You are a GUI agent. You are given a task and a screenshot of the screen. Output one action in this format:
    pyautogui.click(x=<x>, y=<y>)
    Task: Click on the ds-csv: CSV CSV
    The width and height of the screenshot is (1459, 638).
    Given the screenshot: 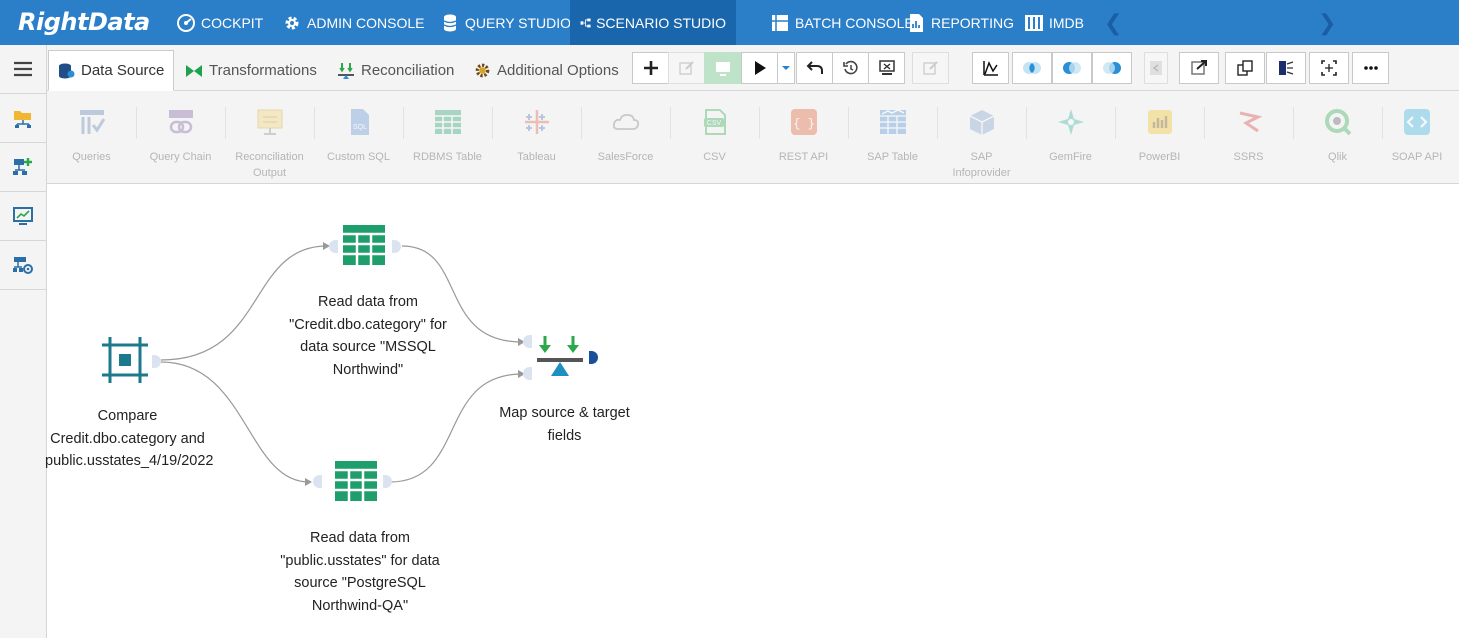 What is the action you would take?
    pyautogui.click(x=714, y=137)
    